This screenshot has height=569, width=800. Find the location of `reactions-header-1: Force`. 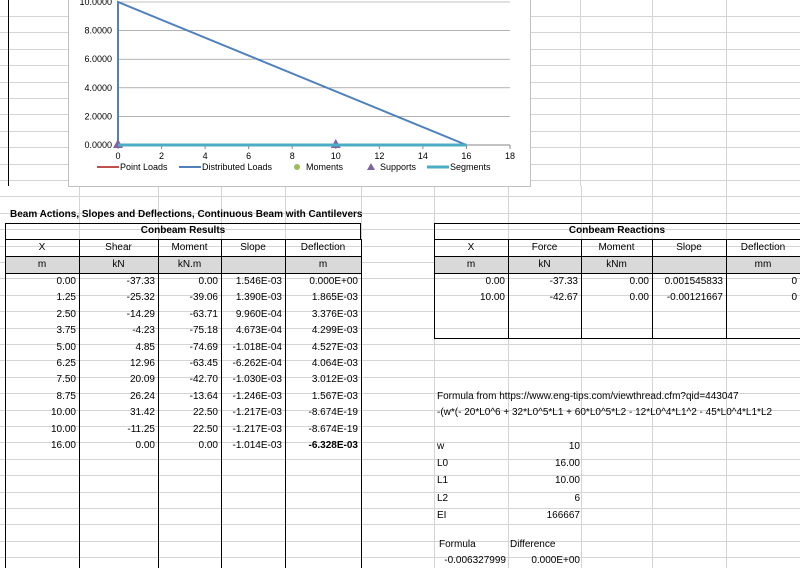

reactions-header-1: Force is located at coordinates (544, 248).